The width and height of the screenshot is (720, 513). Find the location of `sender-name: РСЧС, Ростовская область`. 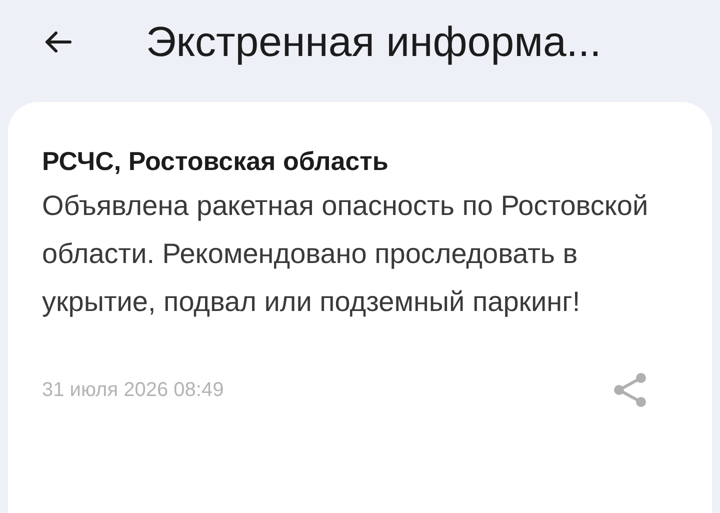

sender-name: РСЧС, Ростовская область is located at coordinates (216, 161).